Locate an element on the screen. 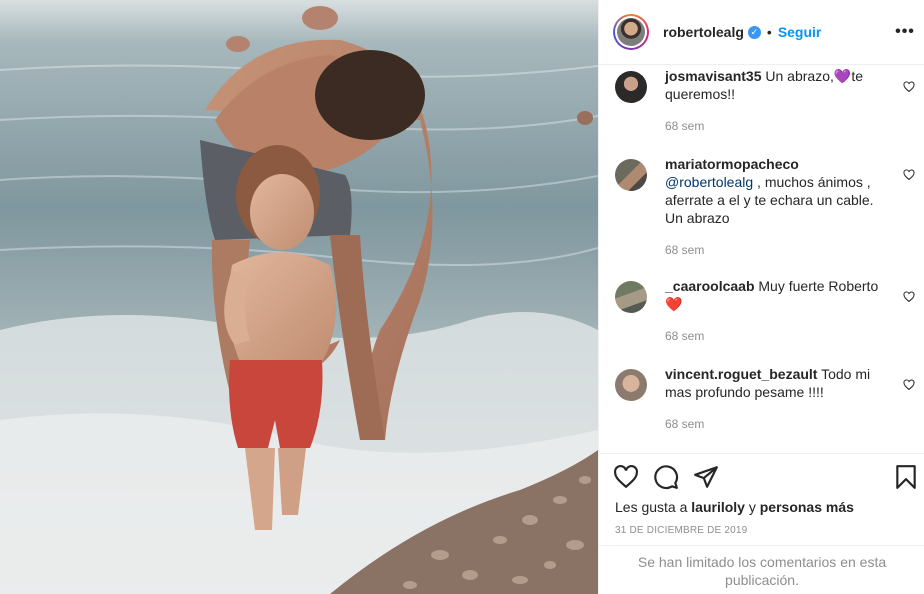 This screenshot has height=594, width=924. author-avatar is located at coordinates (631, 32).